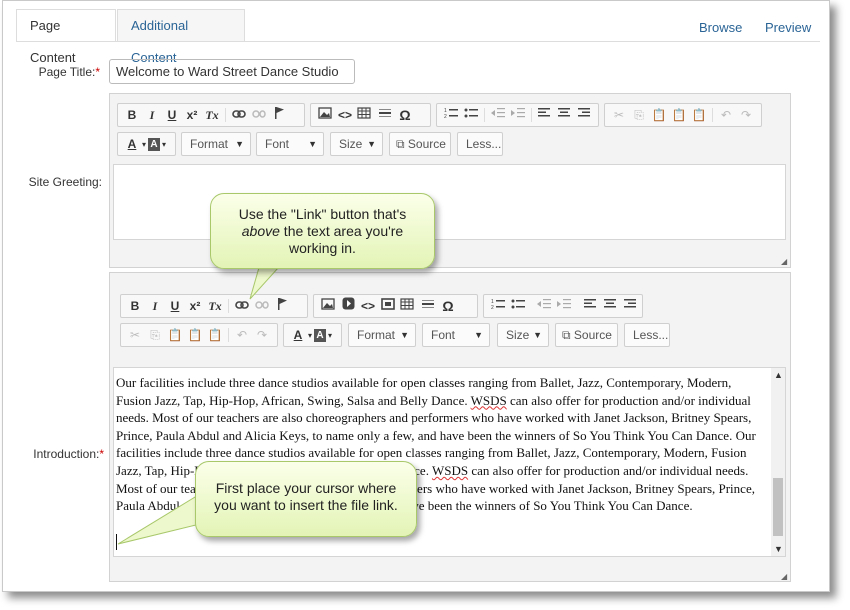  I want to click on tab-page-content: Page Content, so click(66, 37).